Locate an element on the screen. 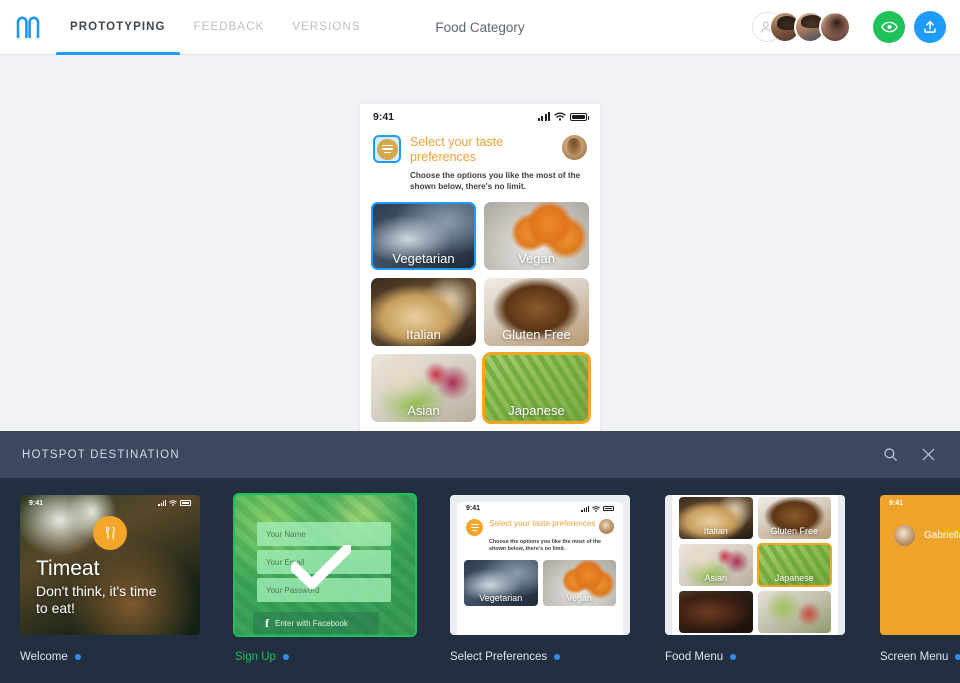 Image resolution: width=960 pixels, height=683 pixels. thumbnail-label: Food Menu is located at coordinates (694, 657).